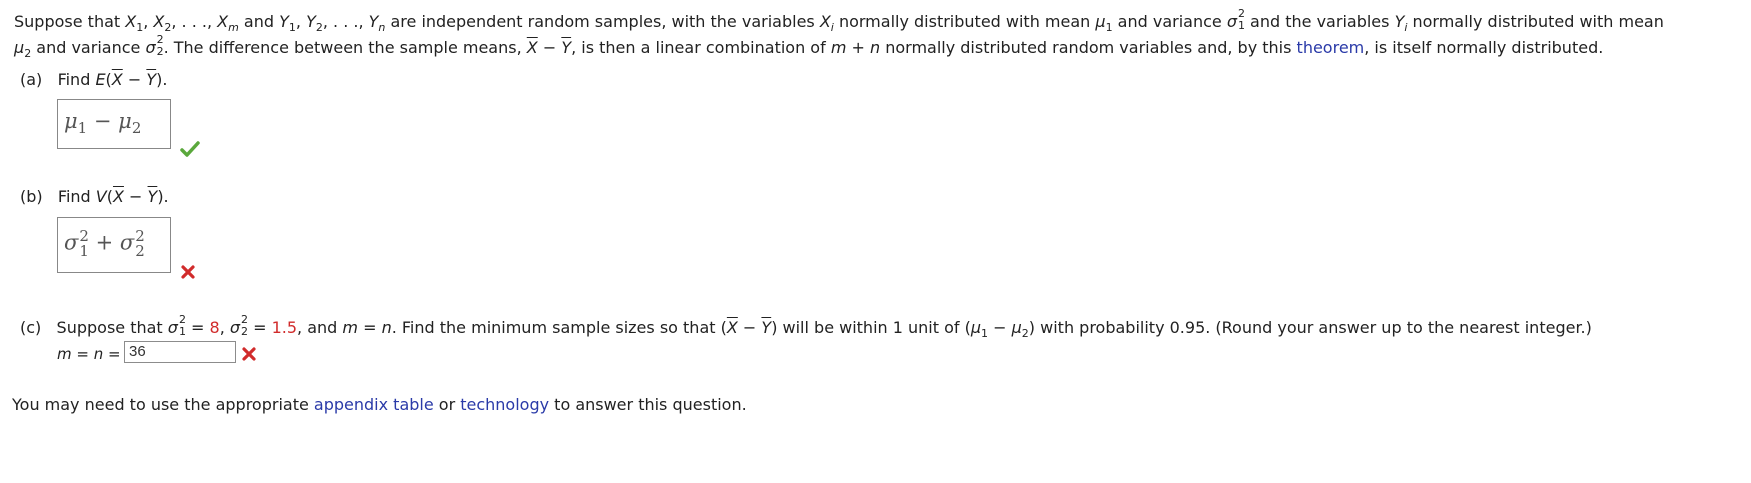 The image size is (1751, 483). What do you see at coordinates (31, 79) in the screenshot?
I see `part-a-label: (a)` at bounding box center [31, 79].